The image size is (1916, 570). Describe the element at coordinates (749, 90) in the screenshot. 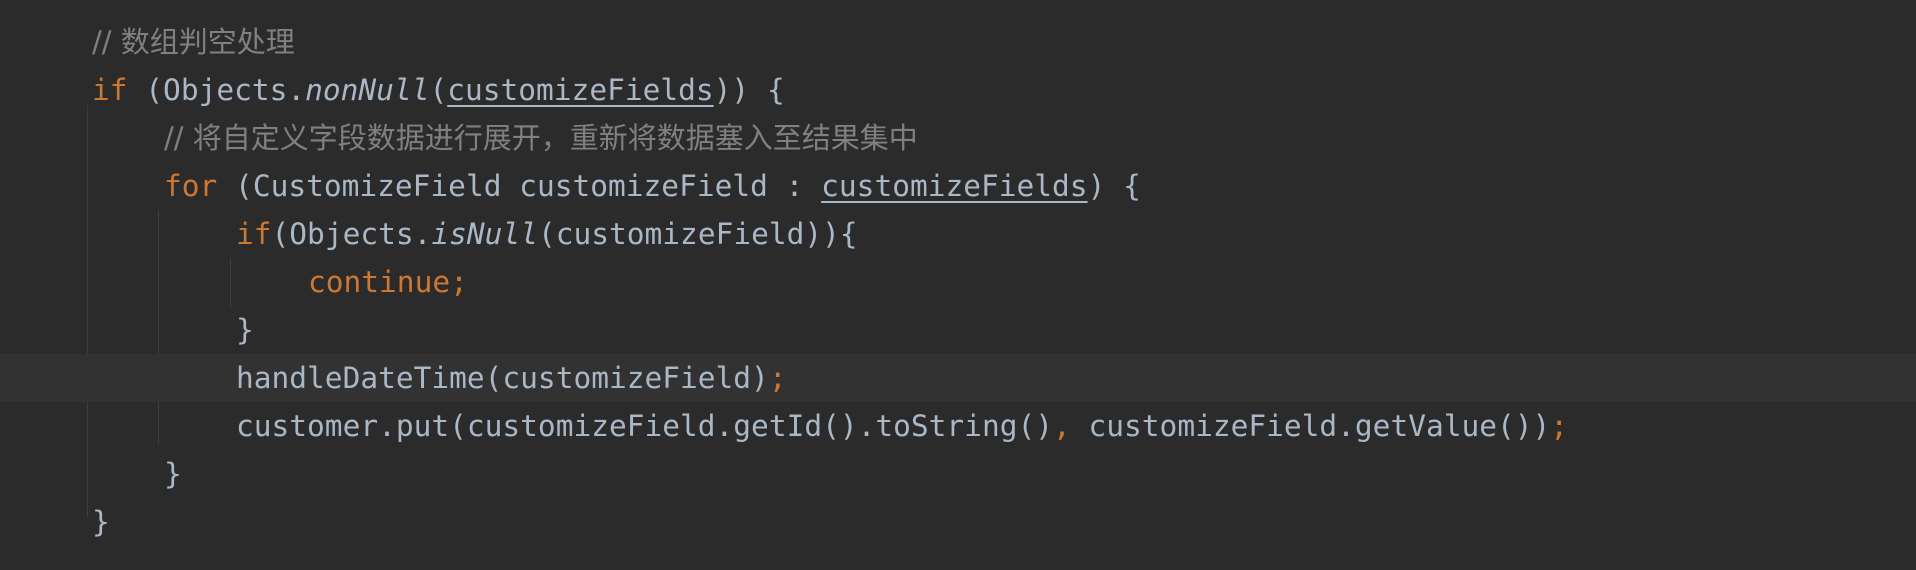

I see `code-token: )) {` at that location.